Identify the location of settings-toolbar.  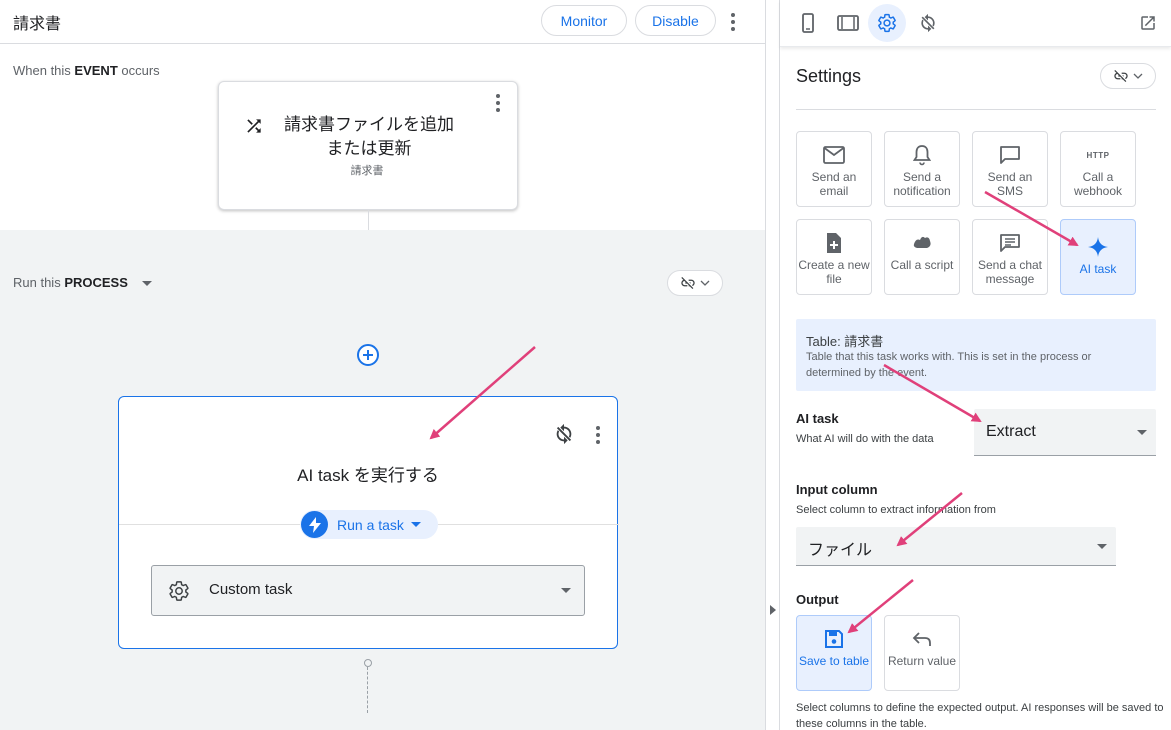
(975, 23).